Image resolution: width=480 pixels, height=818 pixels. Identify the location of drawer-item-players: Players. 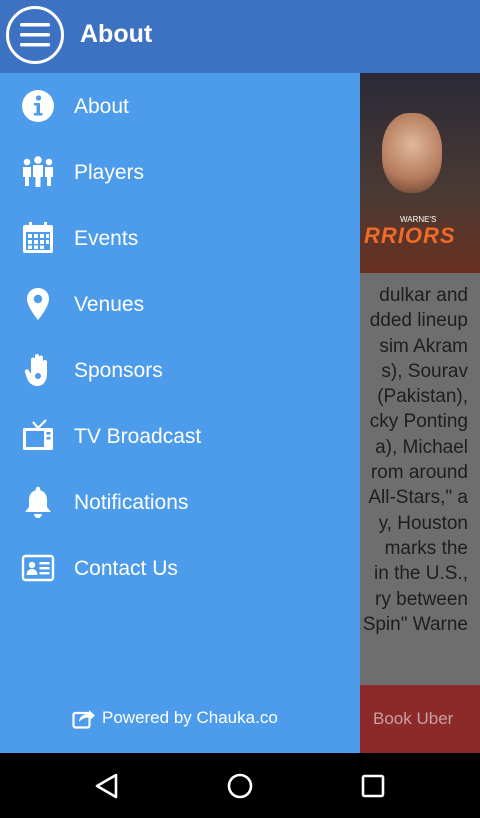
(180, 173).